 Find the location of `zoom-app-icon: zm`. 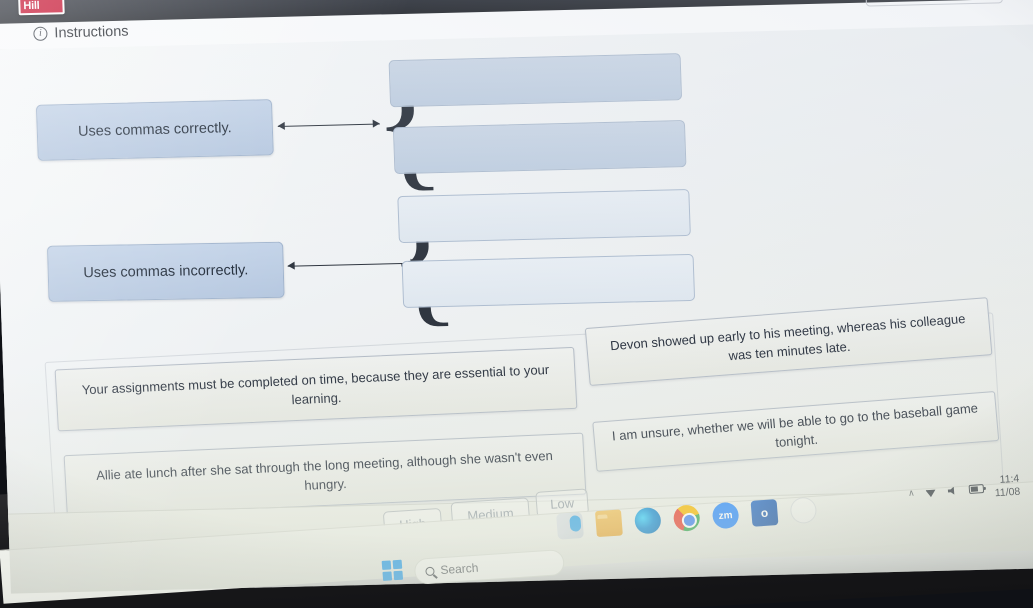

zoom-app-icon: zm is located at coordinates (725, 515).